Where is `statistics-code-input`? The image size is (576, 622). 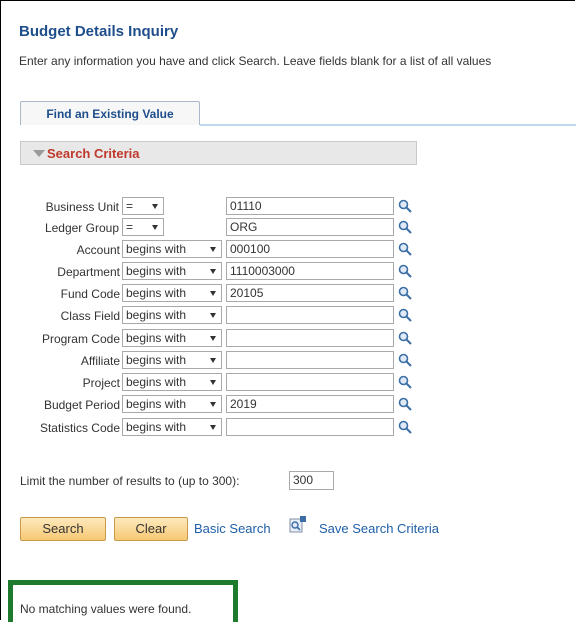 statistics-code-input is located at coordinates (310, 427).